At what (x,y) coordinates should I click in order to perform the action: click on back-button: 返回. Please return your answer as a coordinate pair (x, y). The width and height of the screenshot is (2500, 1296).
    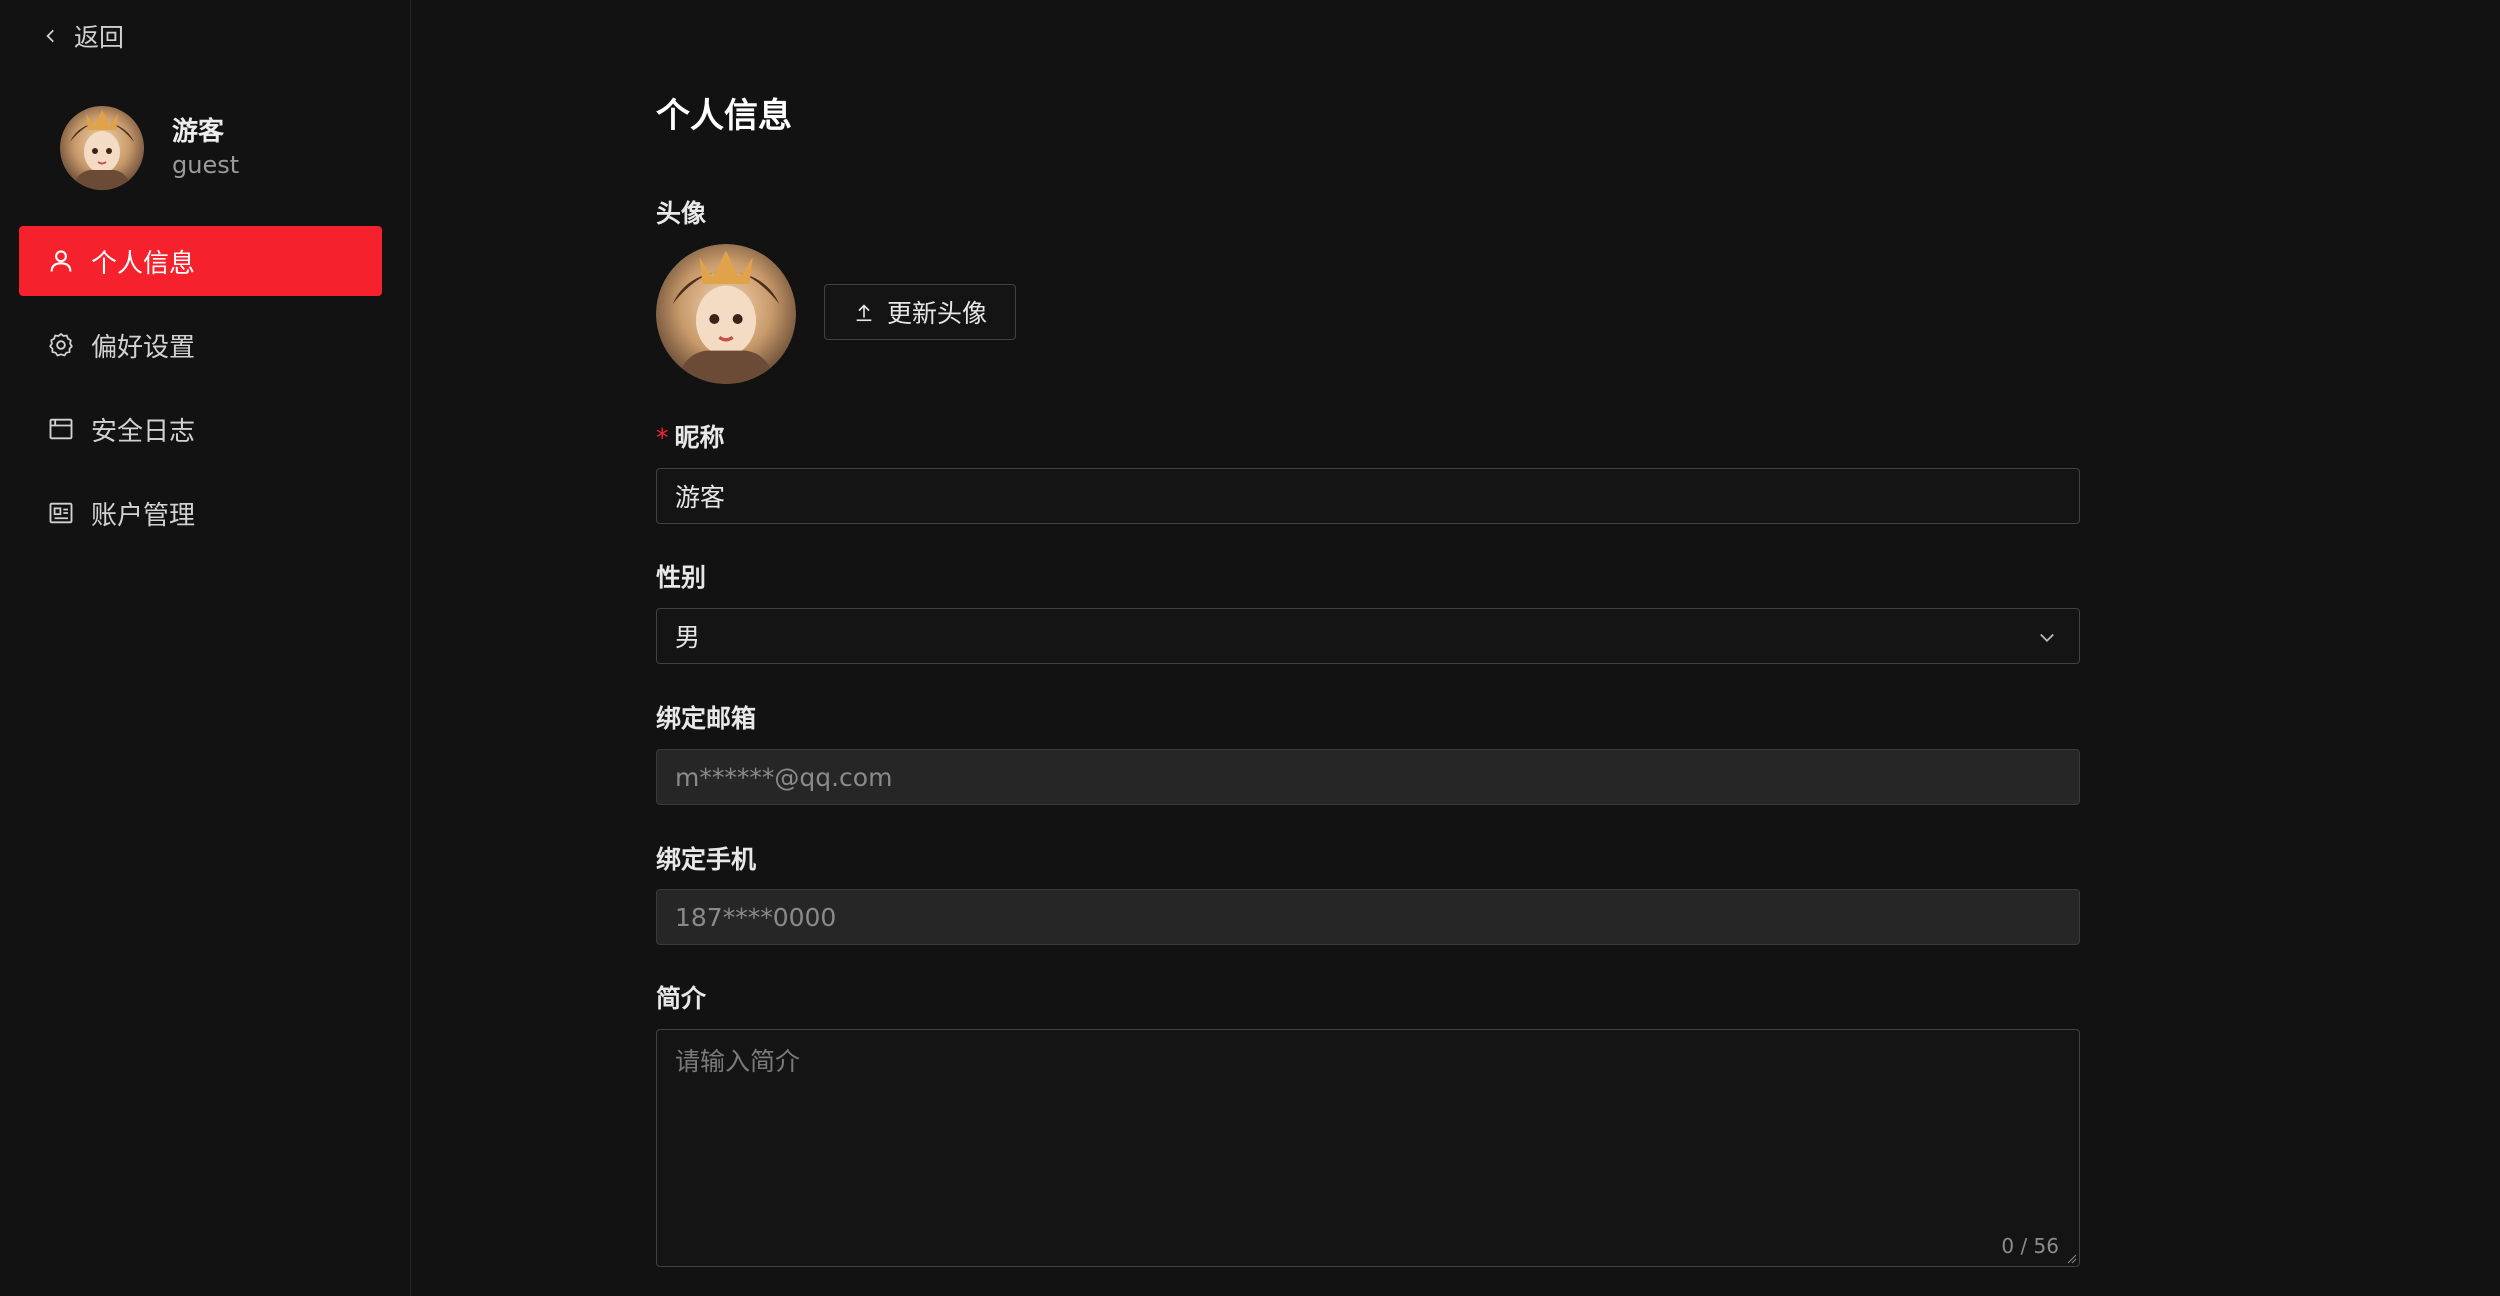
    Looking at the image, I should click on (83, 36).